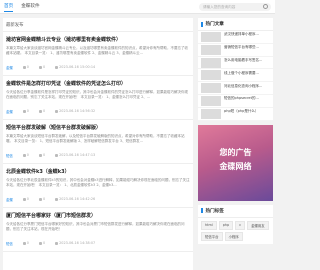 The height and width of the screenshot is (270, 320). I want to click on ad-banner: 您的广告 金碟网络, so click(235, 162).